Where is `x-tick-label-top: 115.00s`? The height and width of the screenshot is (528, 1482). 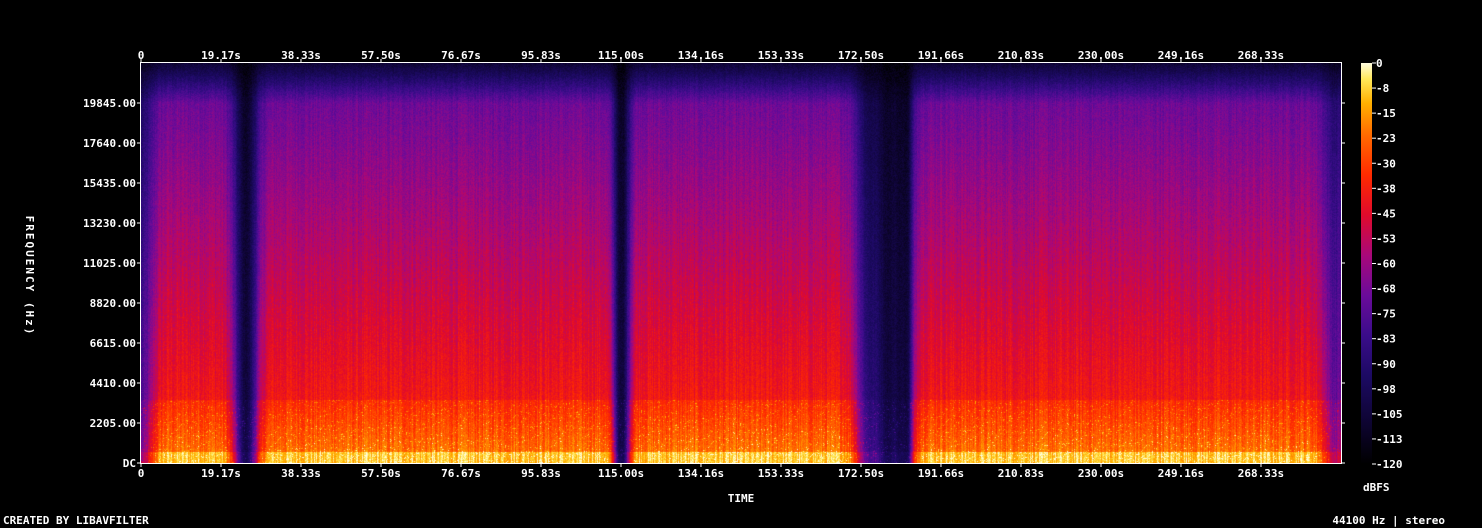 x-tick-label-top: 115.00s is located at coordinates (621, 55).